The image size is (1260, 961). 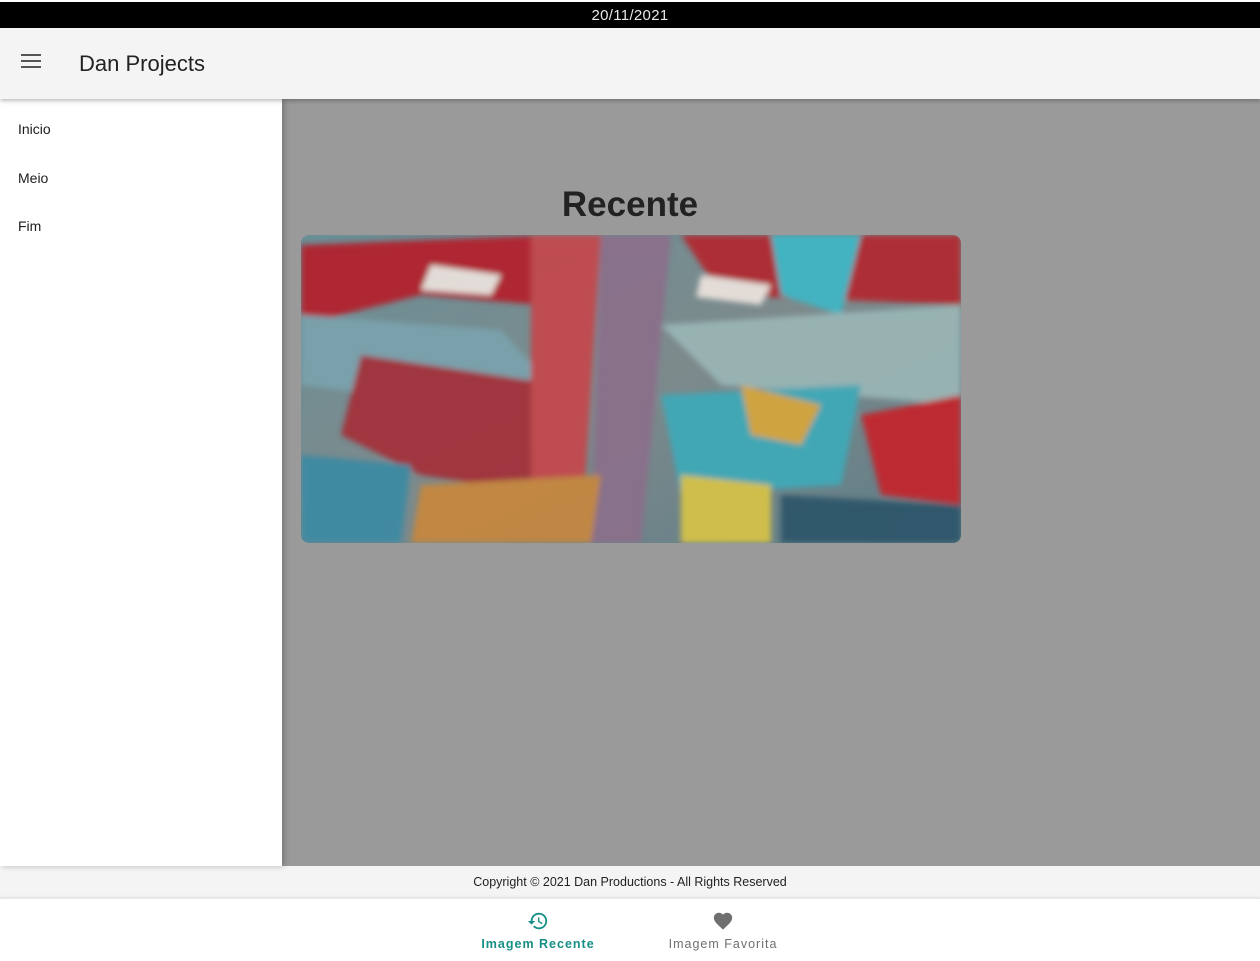 I want to click on nav-label: Imagem Favorita, so click(x=723, y=944).